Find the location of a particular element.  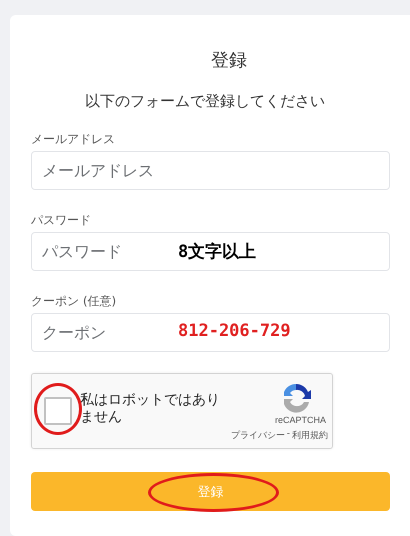

annotation-text: 8文字以上 is located at coordinates (217, 252).